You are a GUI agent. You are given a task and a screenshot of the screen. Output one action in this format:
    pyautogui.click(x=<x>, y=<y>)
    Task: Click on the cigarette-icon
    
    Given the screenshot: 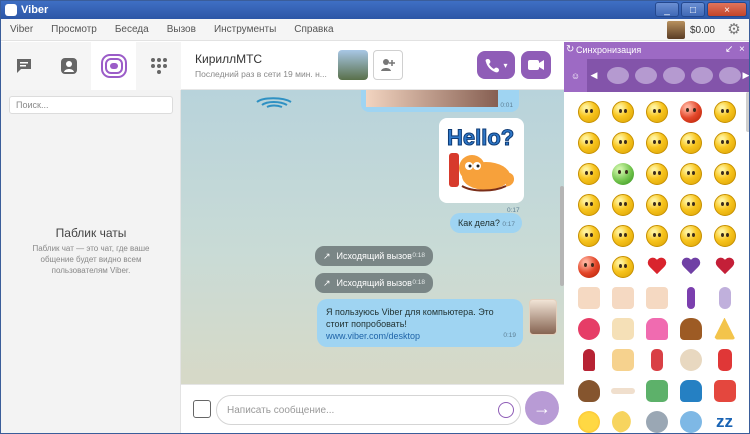 What is the action you would take?
    pyautogui.click(x=622, y=390)
    